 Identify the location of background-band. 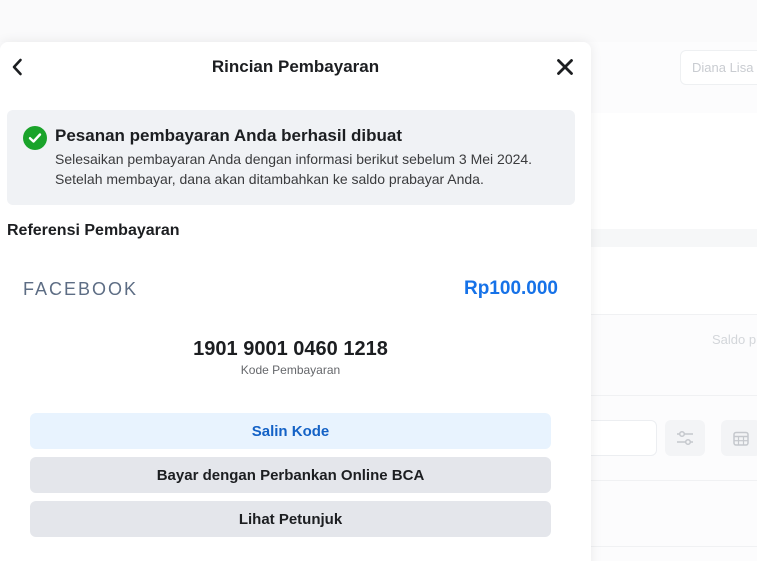
(673, 238).